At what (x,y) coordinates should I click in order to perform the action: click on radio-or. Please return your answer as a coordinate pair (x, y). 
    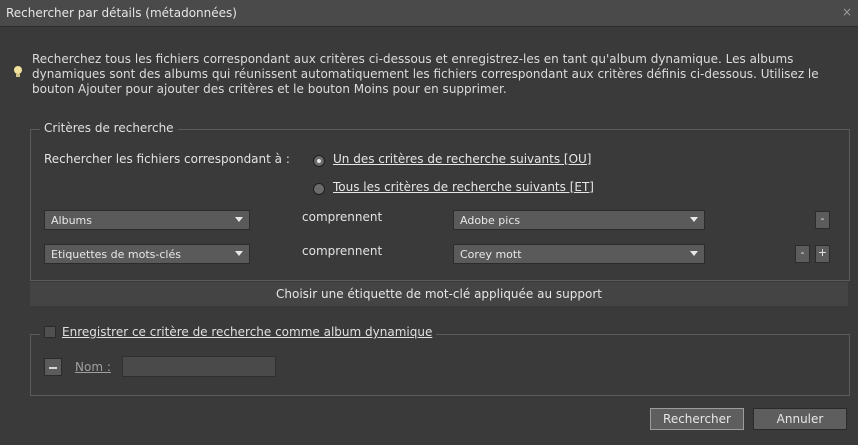
    Looking at the image, I should click on (319, 161).